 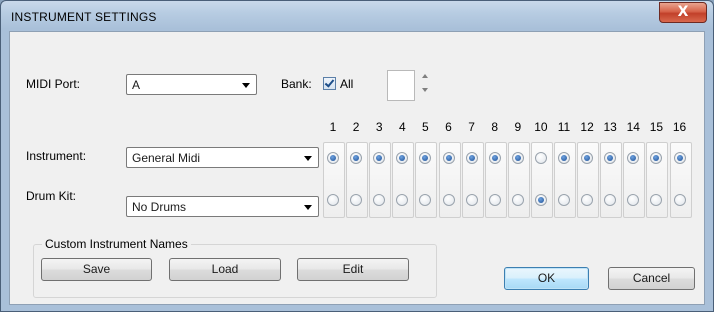 I want to click on channel-number: 3, so click(x=379, y=127).